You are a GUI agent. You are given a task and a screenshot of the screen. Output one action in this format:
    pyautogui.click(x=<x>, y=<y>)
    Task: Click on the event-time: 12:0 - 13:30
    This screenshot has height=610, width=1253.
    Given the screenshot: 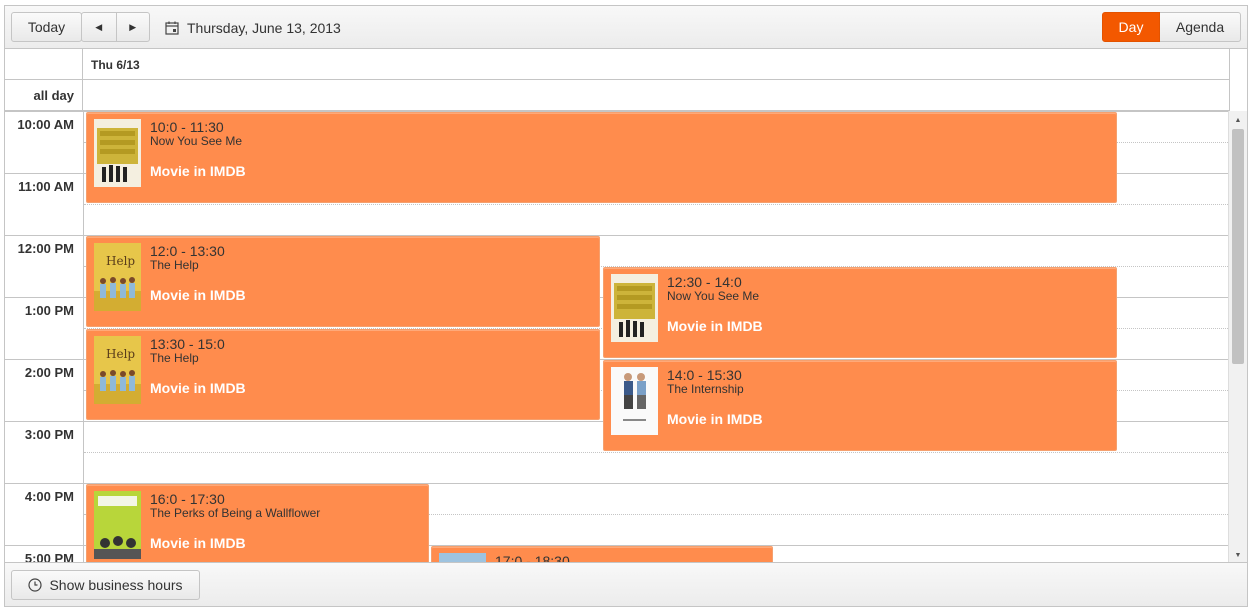 What is the action you would take?
    pyautogui.click(x=187, y=251)
    